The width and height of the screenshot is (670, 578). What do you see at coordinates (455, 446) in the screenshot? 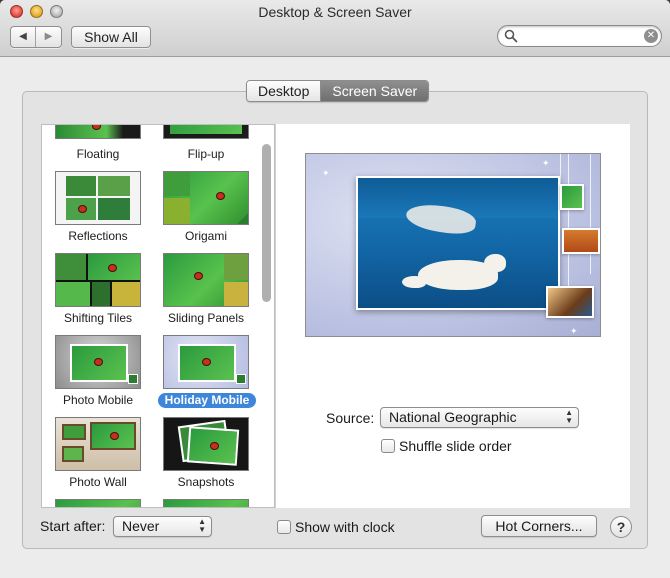
I see `shuffle-label: Shuffle slide order` at bounding box center [455, 446].